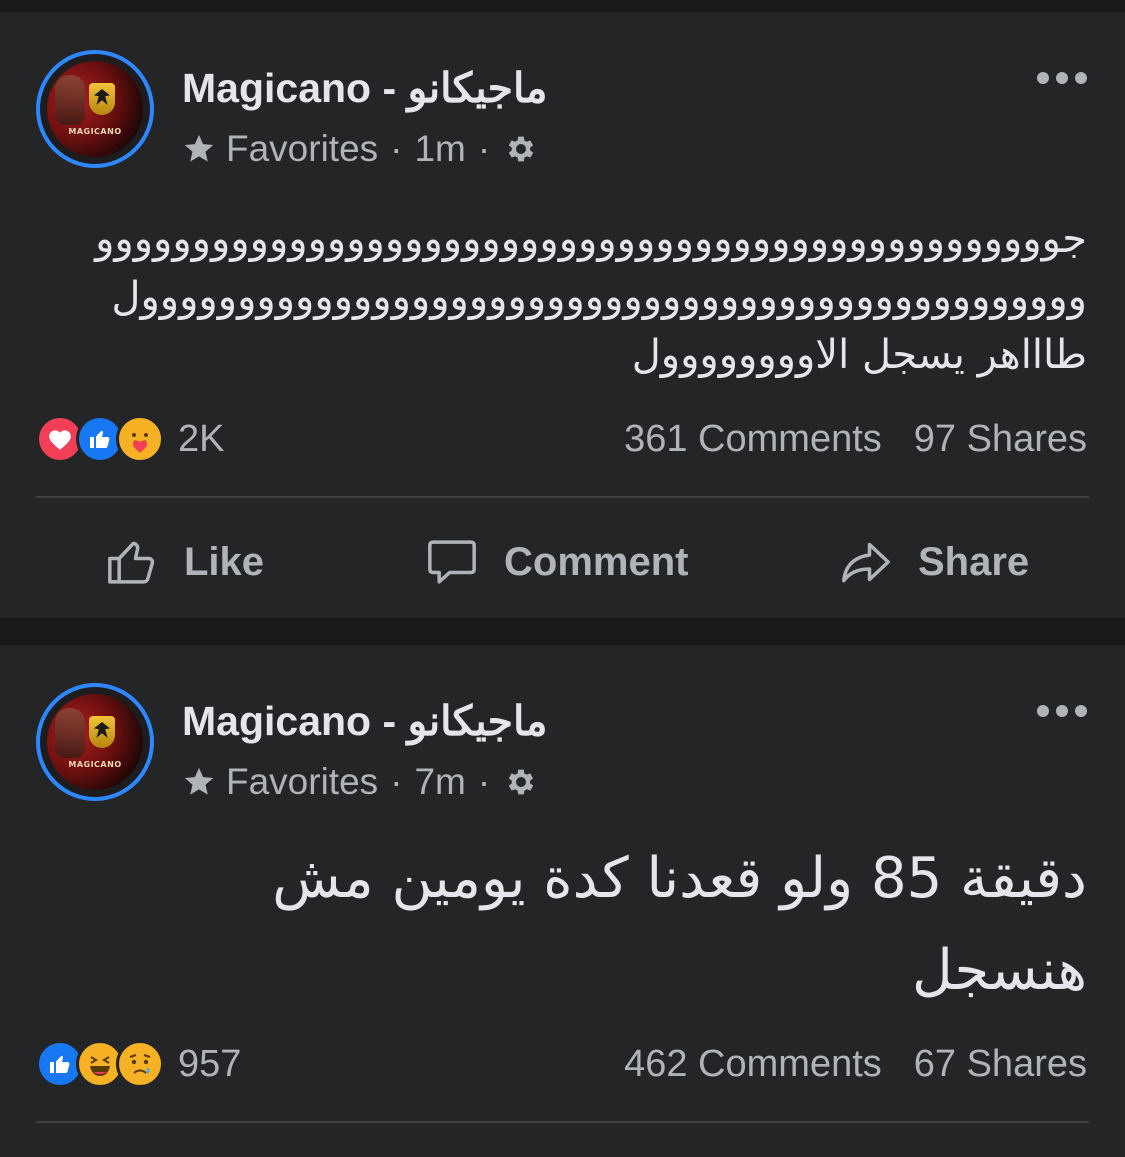 This screenshot has height=1157, width=1125. I want to click on share-button: Share, so click(933, 562).